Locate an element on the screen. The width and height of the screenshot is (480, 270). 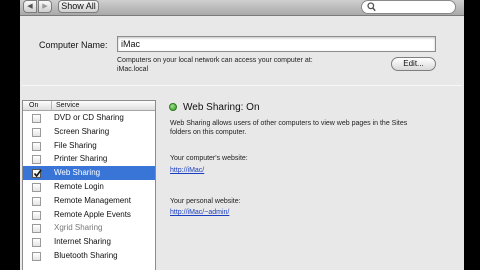
computer-website-link: http://iMac/ is located at coordinates (187, 170).